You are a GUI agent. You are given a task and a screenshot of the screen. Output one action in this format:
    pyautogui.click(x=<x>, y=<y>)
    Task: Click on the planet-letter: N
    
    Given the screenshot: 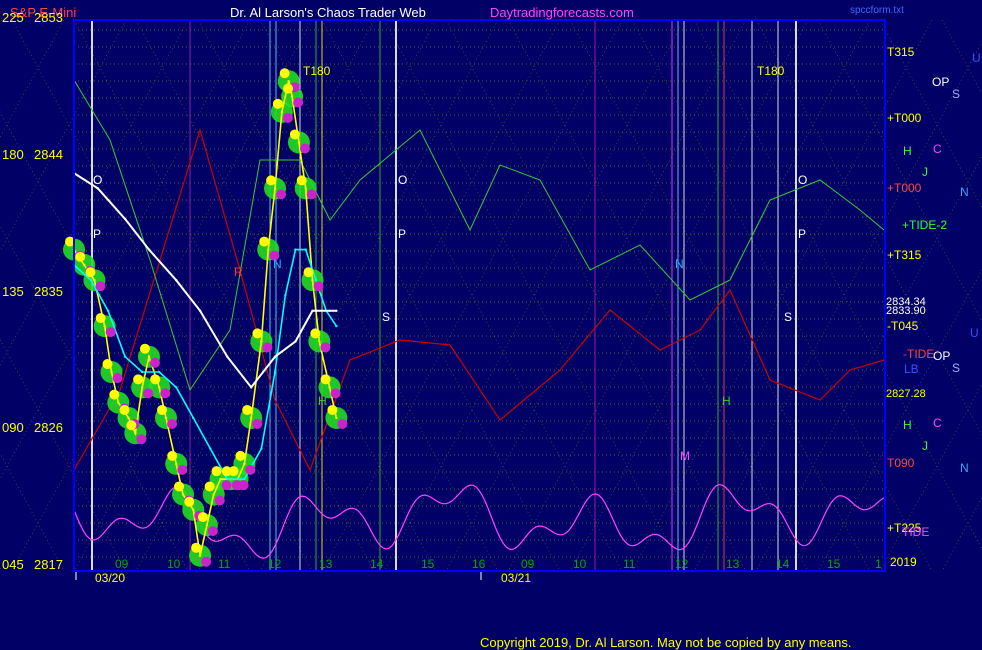 What is the action you would take?
    pyautogui.click(x=964, y=192)
    